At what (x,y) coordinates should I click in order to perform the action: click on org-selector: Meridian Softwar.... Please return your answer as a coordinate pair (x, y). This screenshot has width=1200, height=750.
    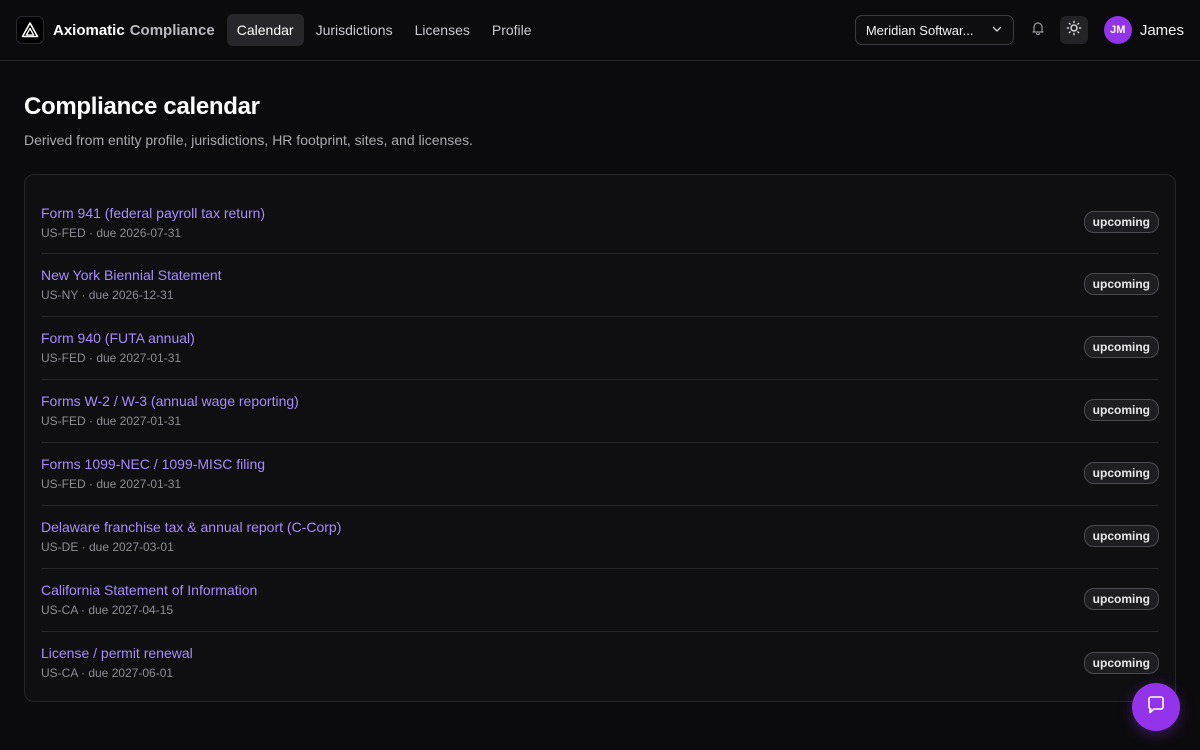
    Looking at the image, I should click on (934, 30).